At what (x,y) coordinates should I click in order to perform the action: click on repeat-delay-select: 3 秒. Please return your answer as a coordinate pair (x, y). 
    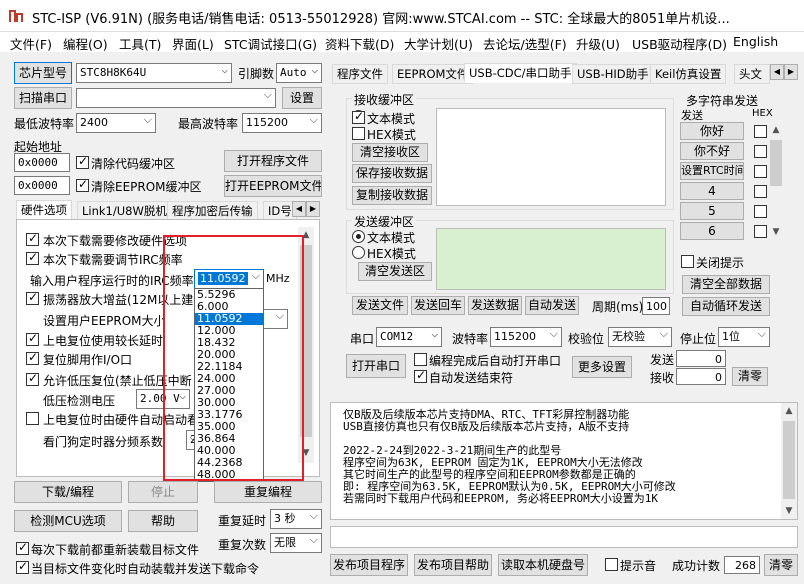
    Looking at the image, I should click on (296, 519).